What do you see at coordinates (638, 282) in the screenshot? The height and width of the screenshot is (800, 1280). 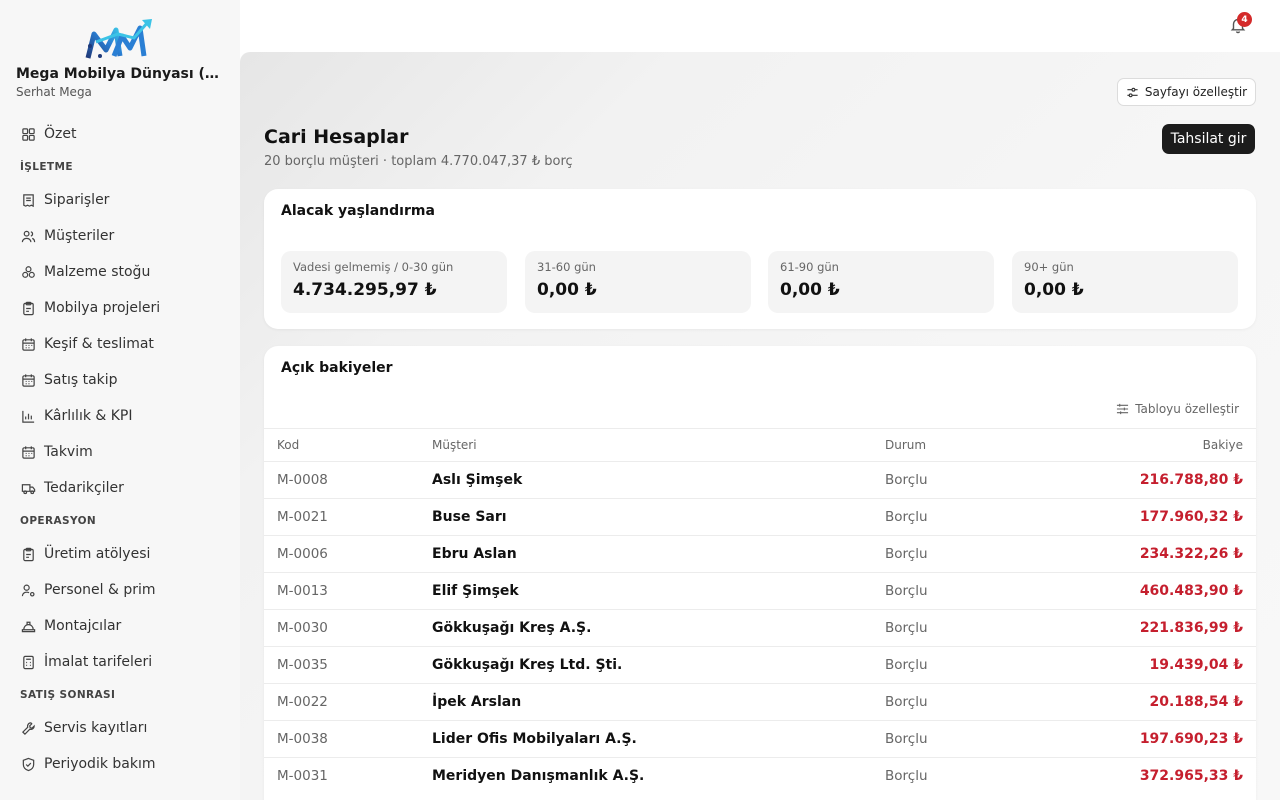 I see `aging-bucket: 31-60 gün 0,00 ₺` at bounding box center [638, 282].